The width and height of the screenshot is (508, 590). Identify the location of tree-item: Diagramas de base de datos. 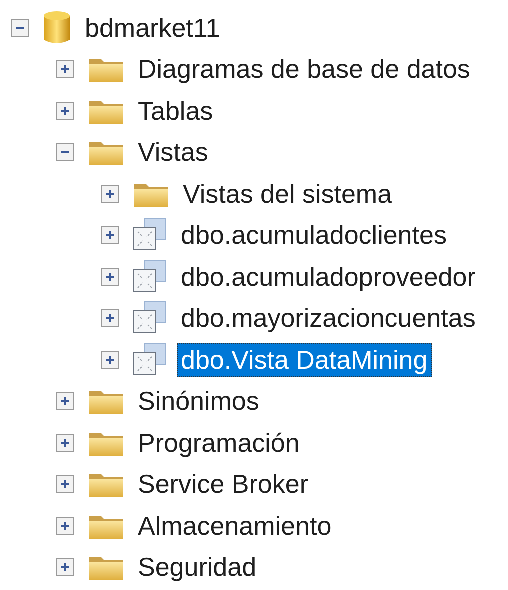
(304, 69).